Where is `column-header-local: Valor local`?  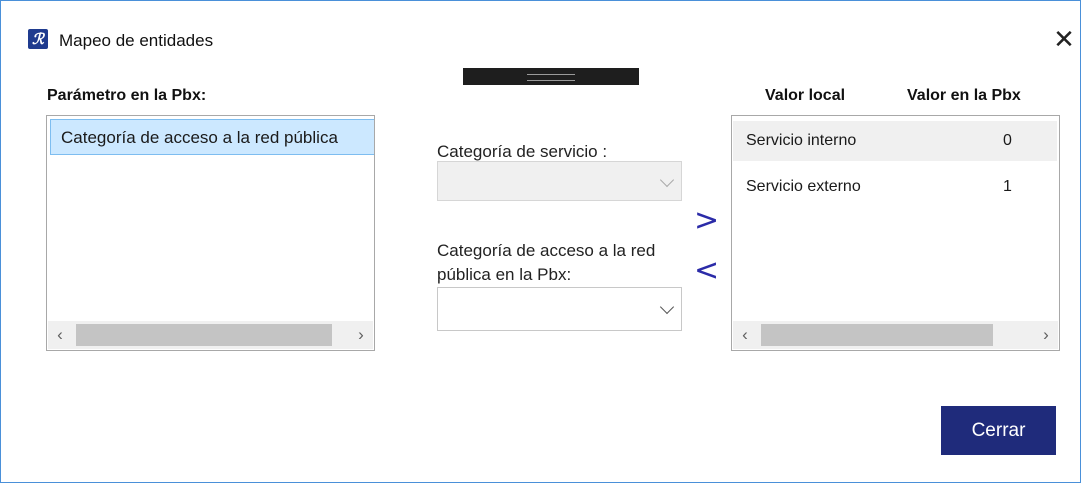 column-header-local: Valor local is located at coordinates (805, 95).